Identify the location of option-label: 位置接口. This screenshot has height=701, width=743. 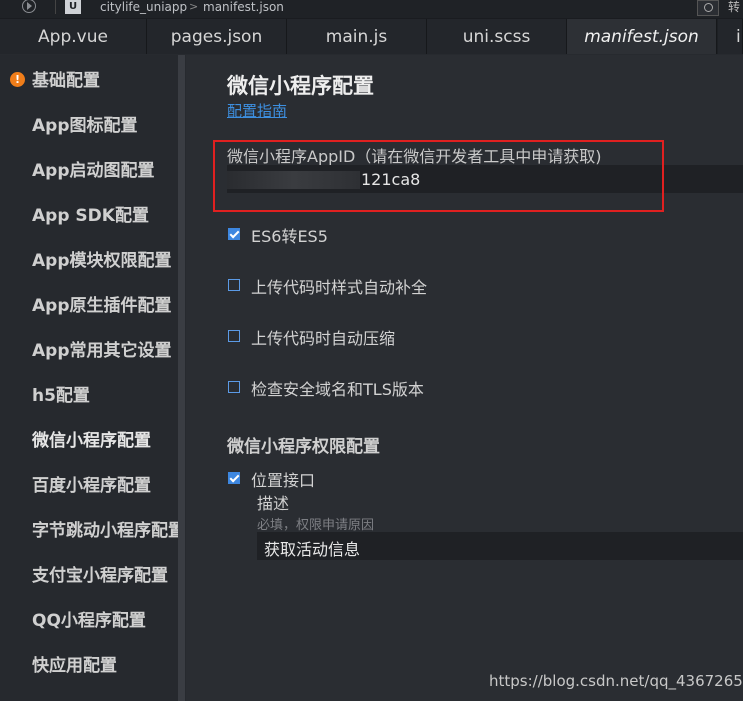
(283, 480).